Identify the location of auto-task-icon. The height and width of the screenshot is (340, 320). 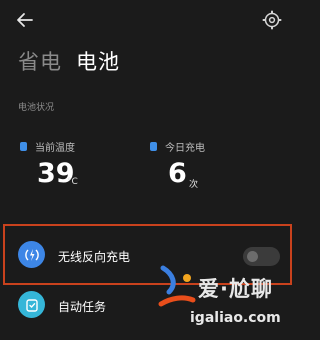
(31, 304).